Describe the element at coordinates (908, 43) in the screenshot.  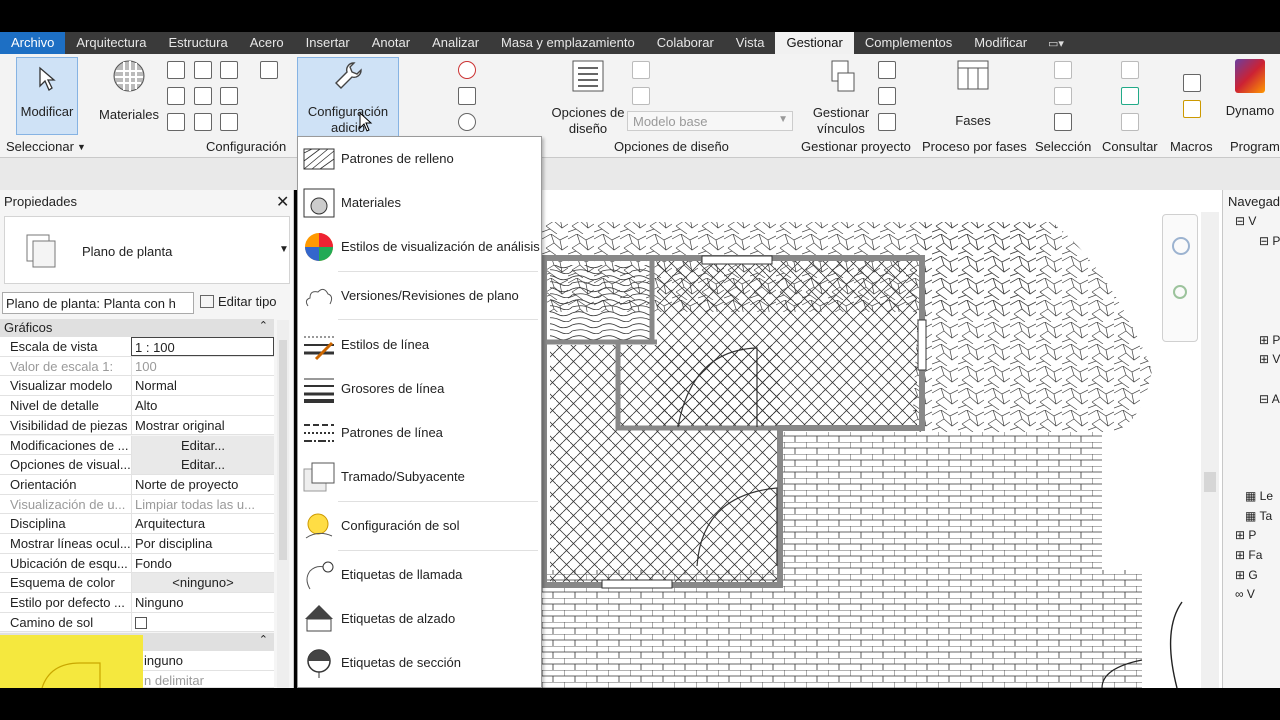
I see `tab-complementos: Complementos` at that location.